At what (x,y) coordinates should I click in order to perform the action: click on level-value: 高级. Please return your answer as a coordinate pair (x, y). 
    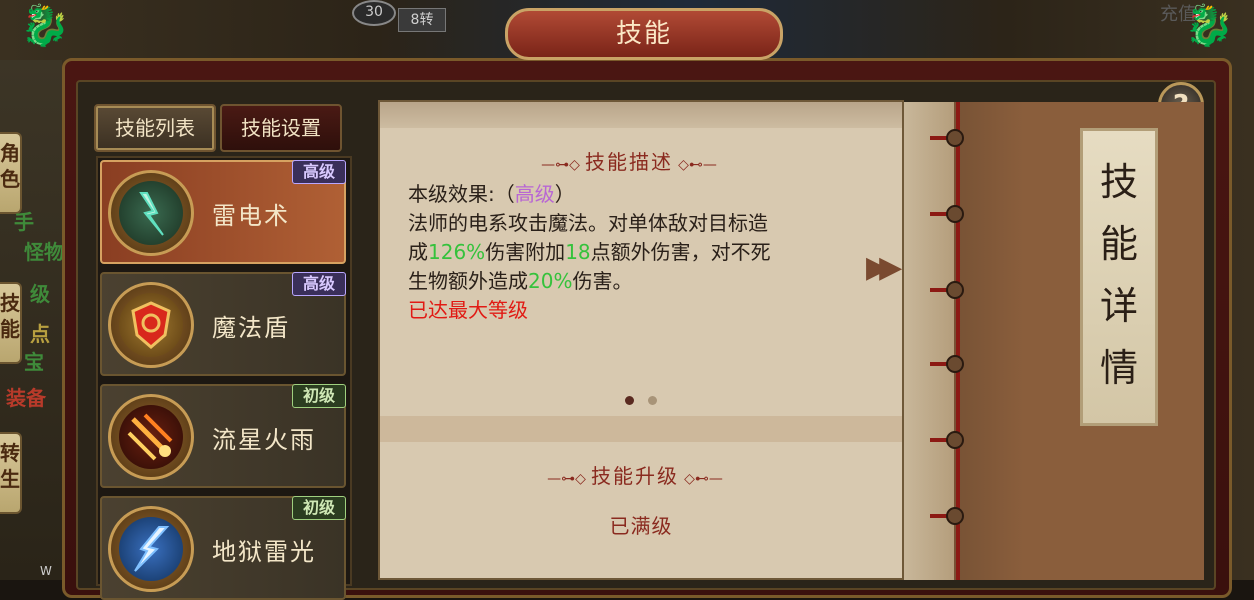
    Looking at the image, I should click on (534, 194).